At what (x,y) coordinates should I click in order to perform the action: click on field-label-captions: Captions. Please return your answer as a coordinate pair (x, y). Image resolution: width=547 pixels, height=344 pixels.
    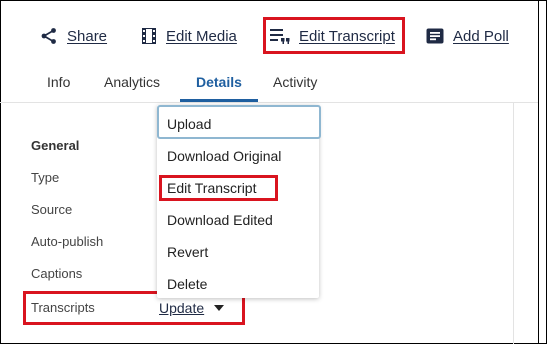
    Looking at the image, I should click on (57, 273).